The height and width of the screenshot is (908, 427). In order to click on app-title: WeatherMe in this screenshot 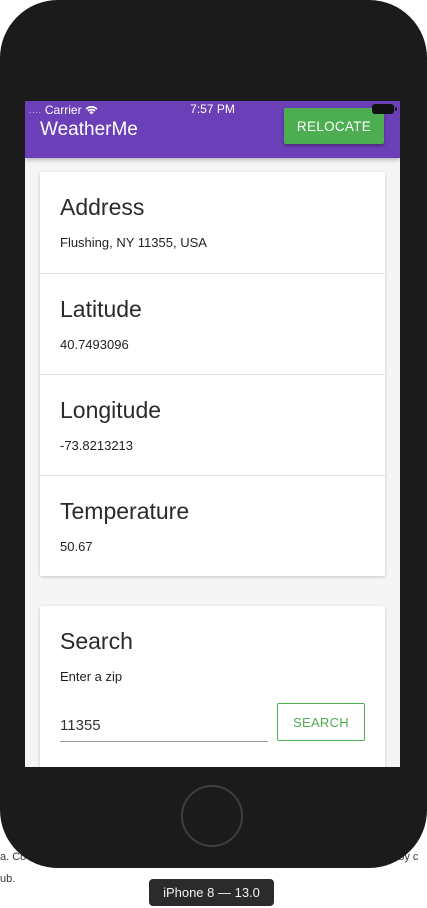, I will do `click(89, 129)`.